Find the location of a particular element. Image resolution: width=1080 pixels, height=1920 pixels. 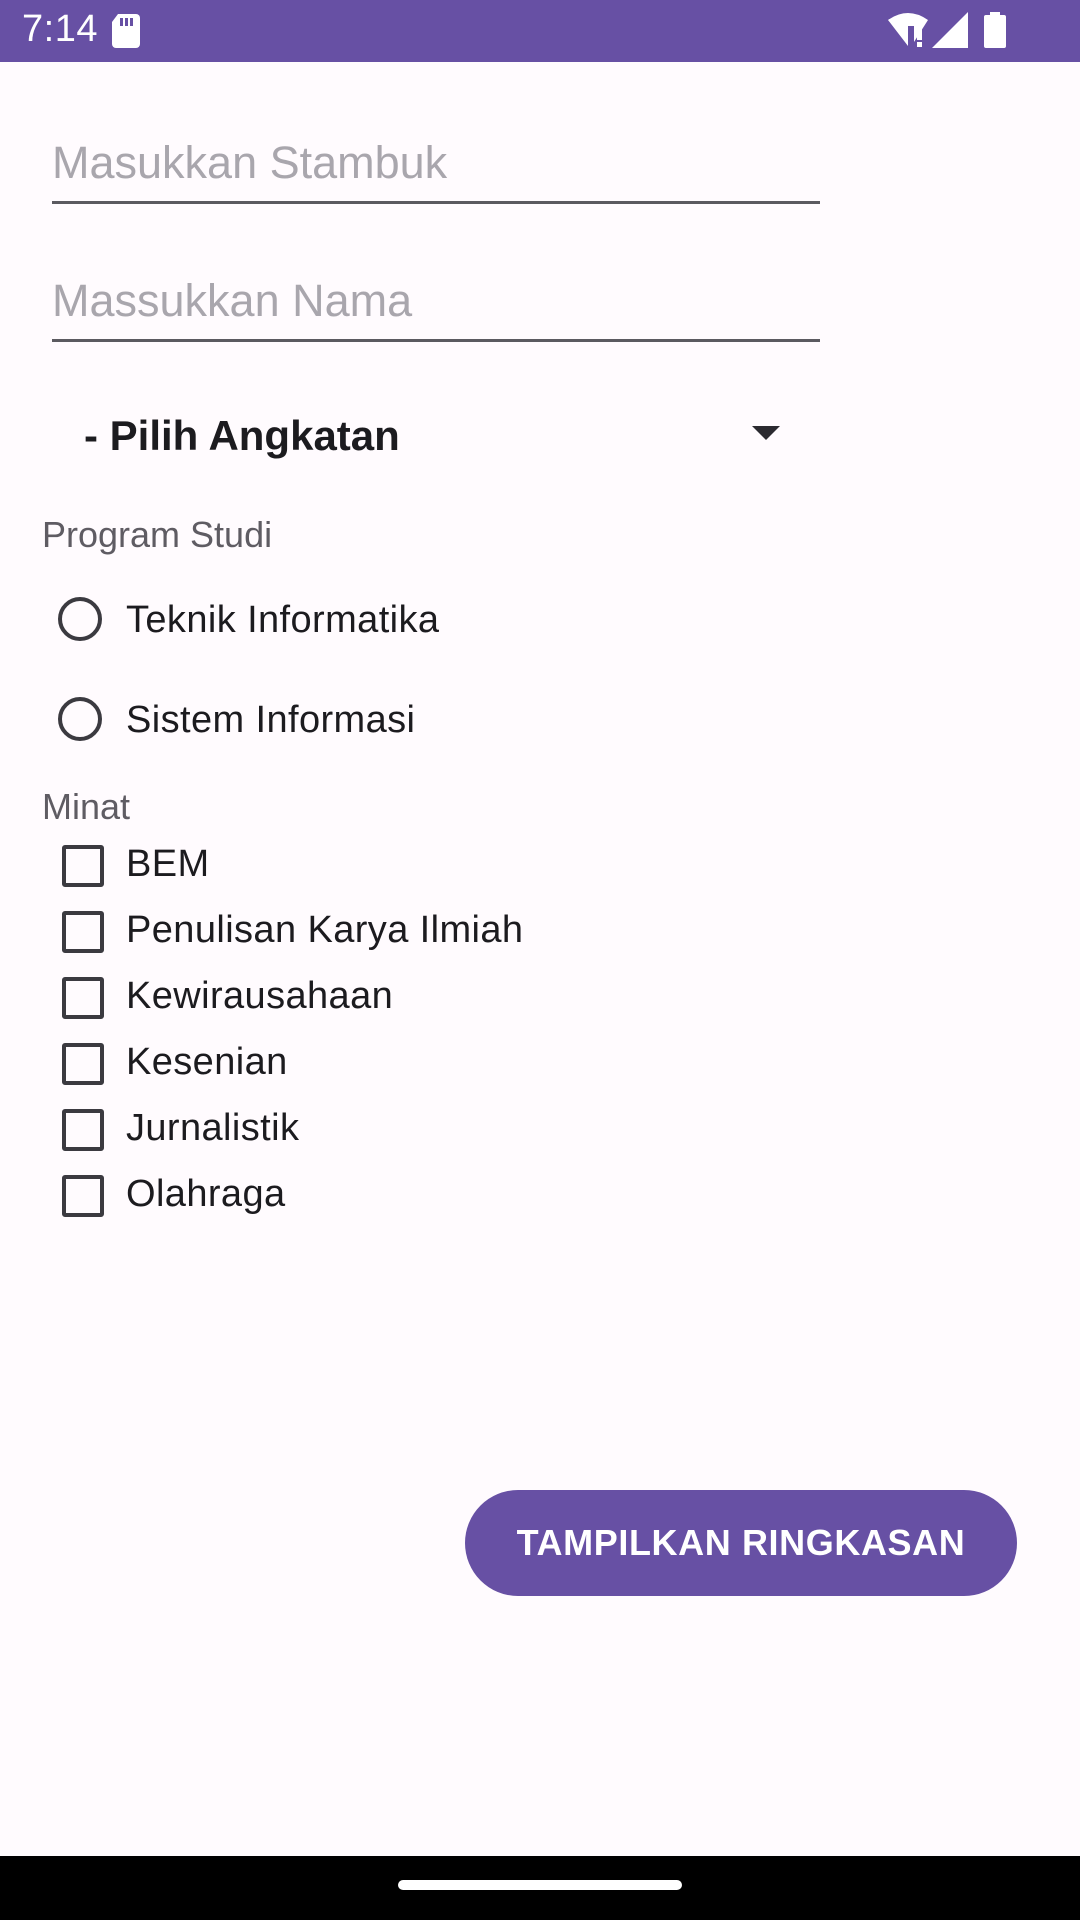

angkatan-spinner: - Pilih Angkatan is located at coordinates (436, 437).